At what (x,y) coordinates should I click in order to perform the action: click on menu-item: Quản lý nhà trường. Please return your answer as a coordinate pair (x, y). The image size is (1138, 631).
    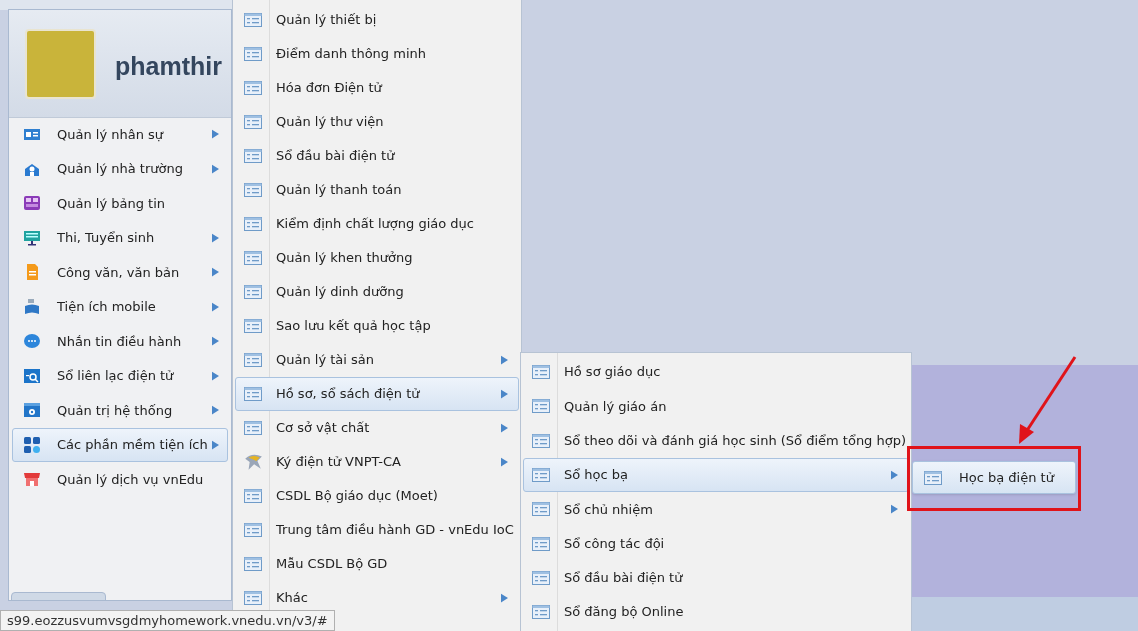
    Looking at the image, I should click on (120, 168).